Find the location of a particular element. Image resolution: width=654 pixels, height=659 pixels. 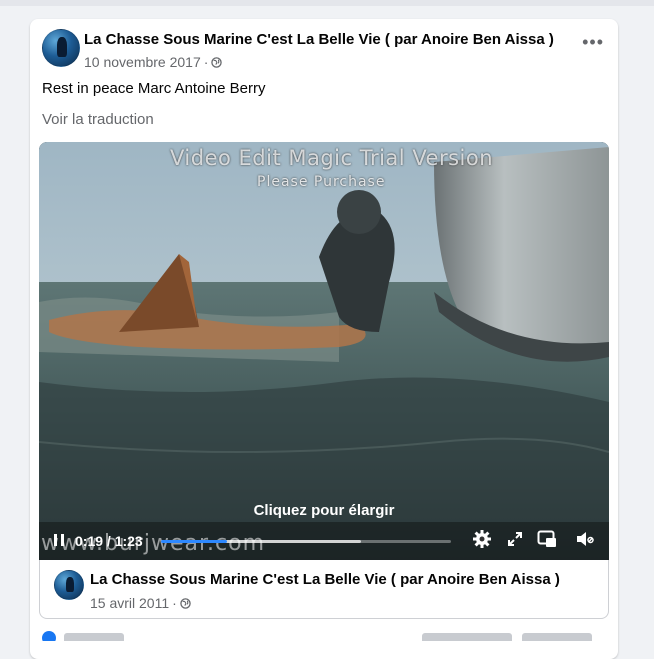

picture-in-picture-icon is located at coordinates (547, 539).